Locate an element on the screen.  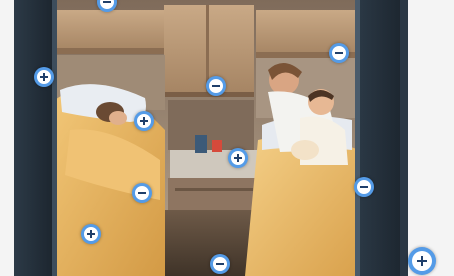
hotspot-right-cabinet is located at coordinates (339, 53).